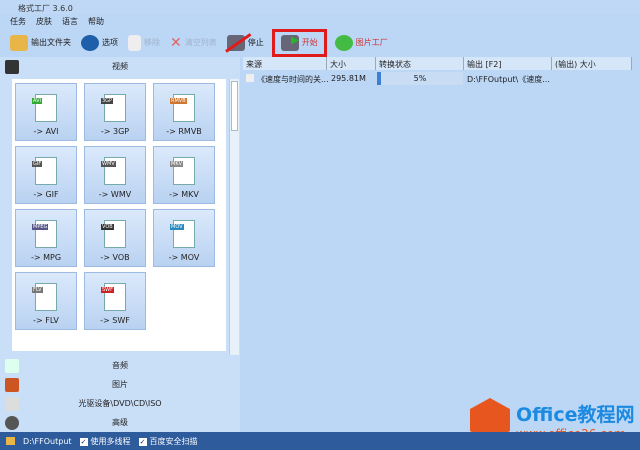 The width and height of the screenshot is (640, 450). I want to click on picture-factory-icon, so click(343, 42).